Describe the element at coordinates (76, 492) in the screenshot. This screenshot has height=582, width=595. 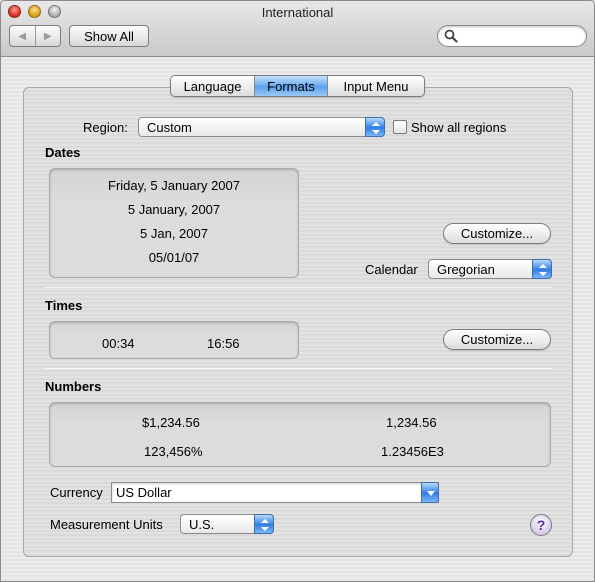
I see `currency-label: Currency` at that location.